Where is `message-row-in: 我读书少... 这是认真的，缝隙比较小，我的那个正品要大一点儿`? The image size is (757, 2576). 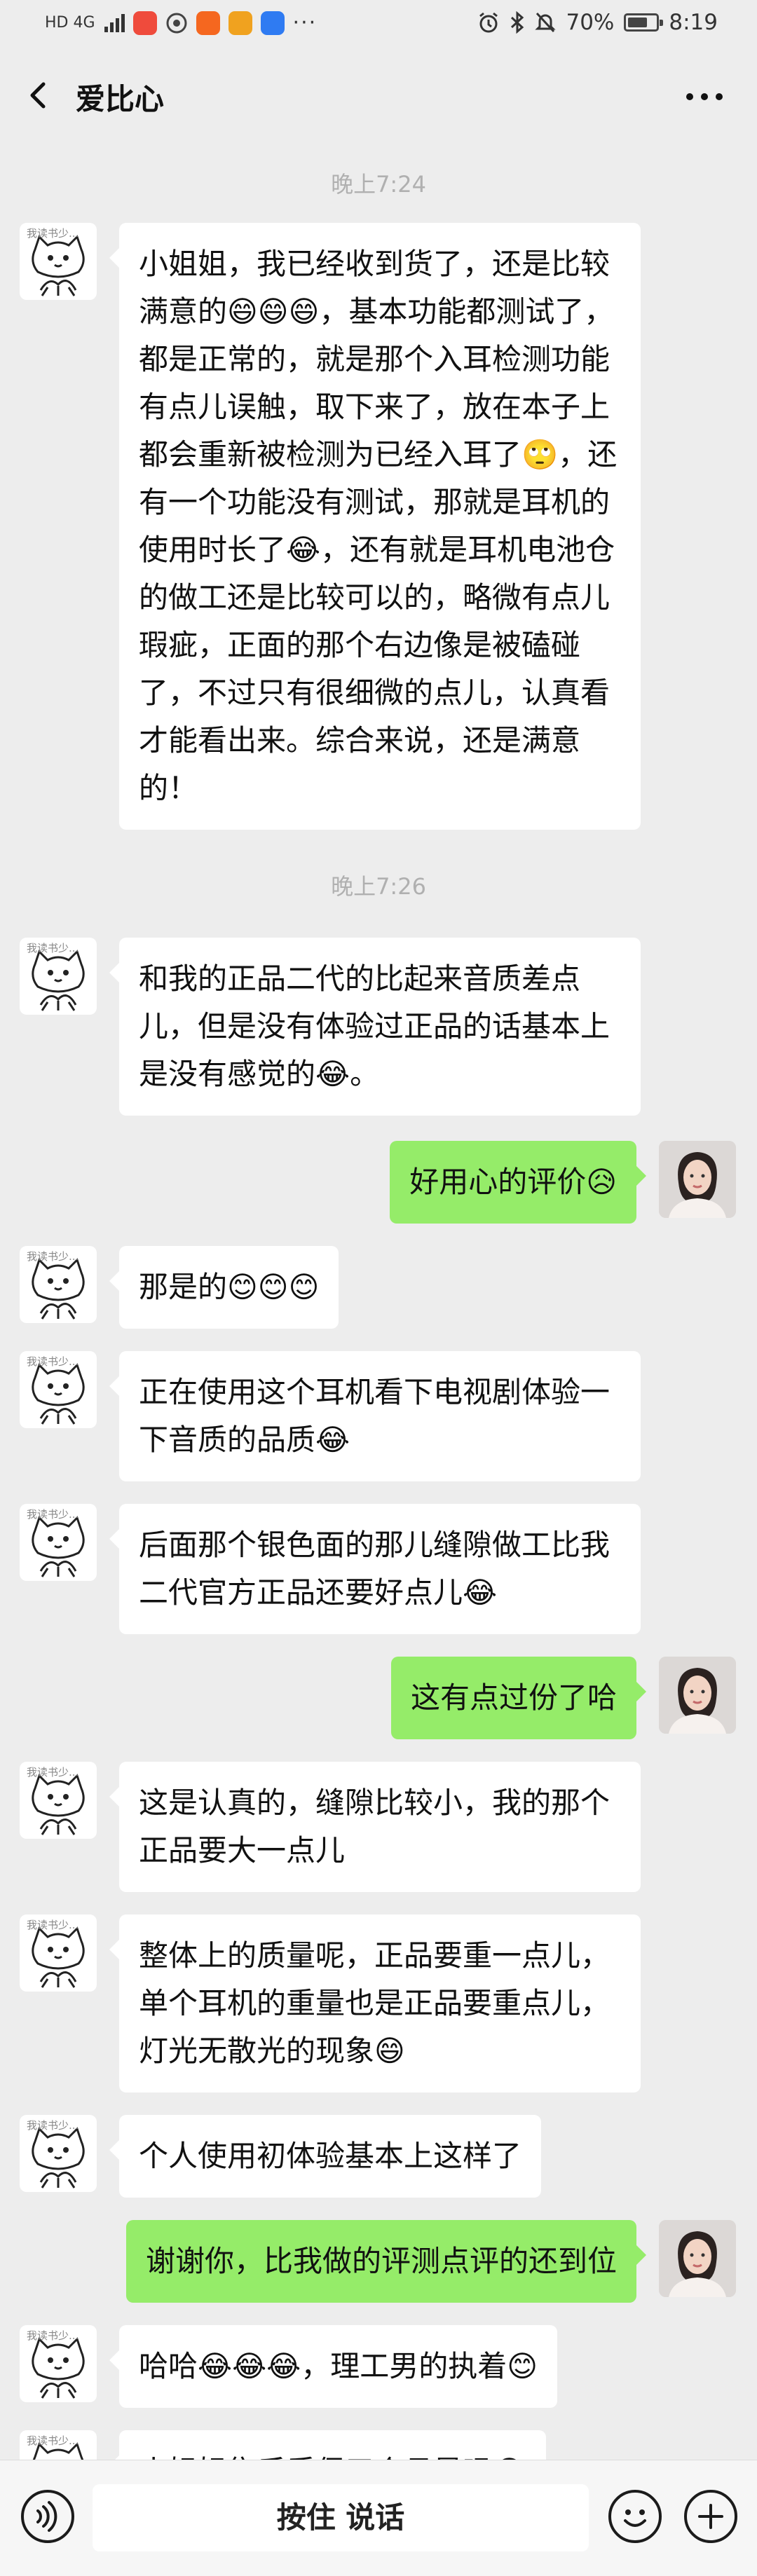
message-row-in: 我读书少... 这是认真的，缝隙比较小，我的那个正品要大一点儿 is located at coordinates (378, 1827).